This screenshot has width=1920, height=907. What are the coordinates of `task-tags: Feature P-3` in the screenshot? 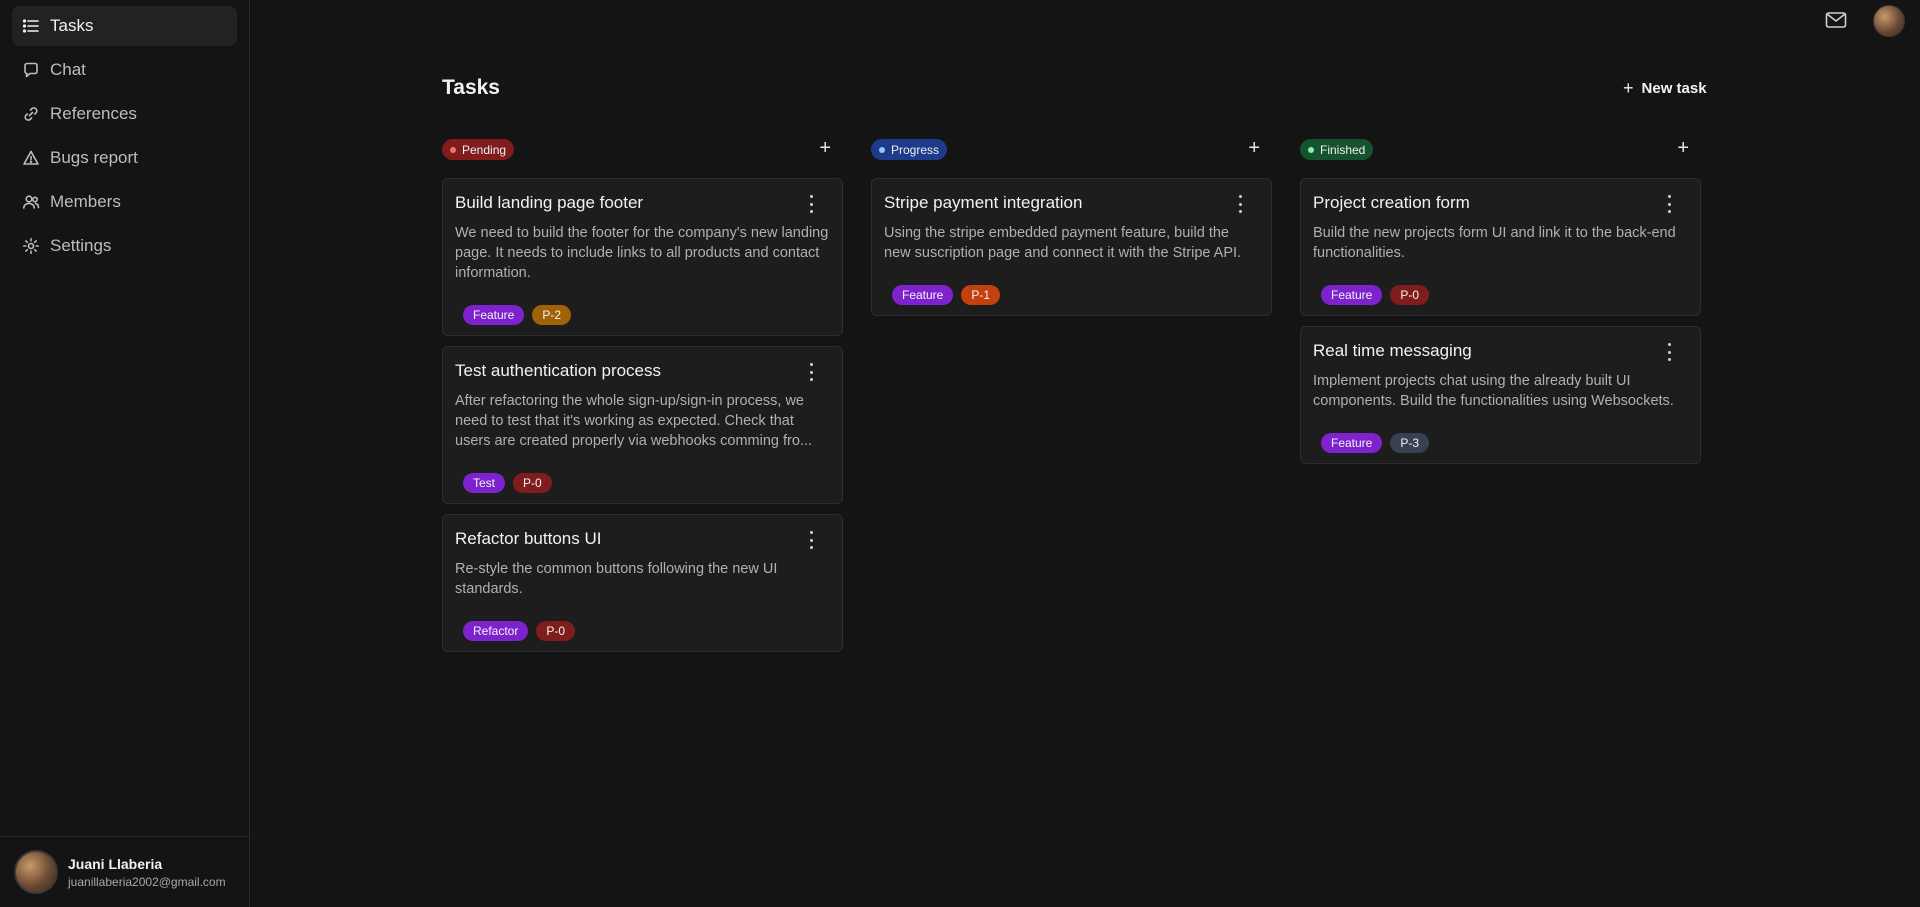 It's located at (1500, 443).